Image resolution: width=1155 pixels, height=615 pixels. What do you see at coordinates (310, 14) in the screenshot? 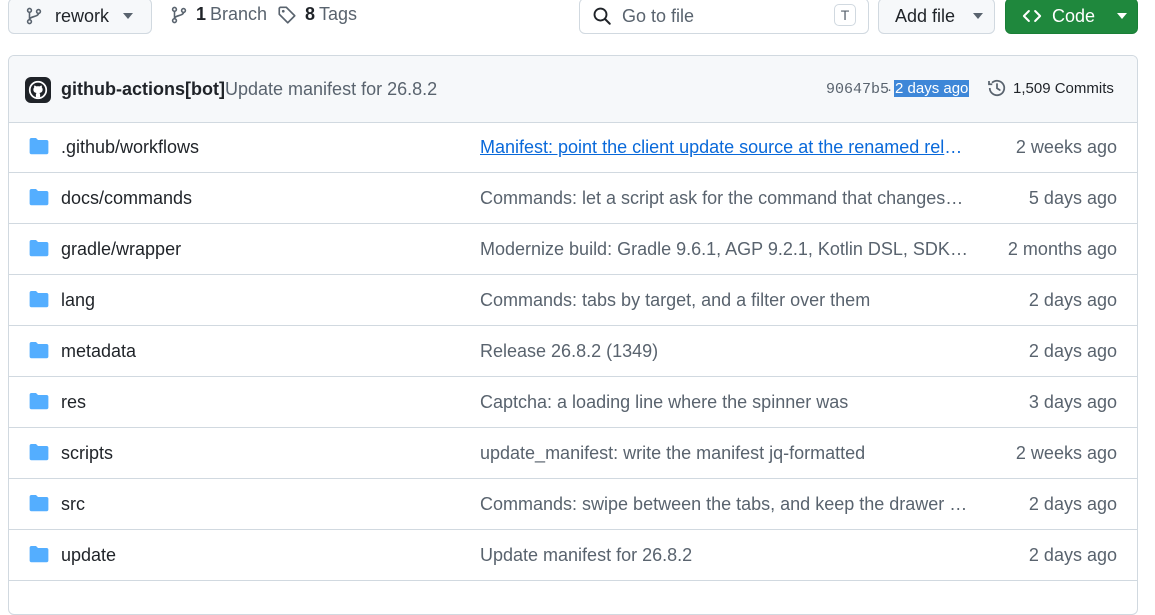
I see `tag-count: 8` at bounding box center [310, 14].